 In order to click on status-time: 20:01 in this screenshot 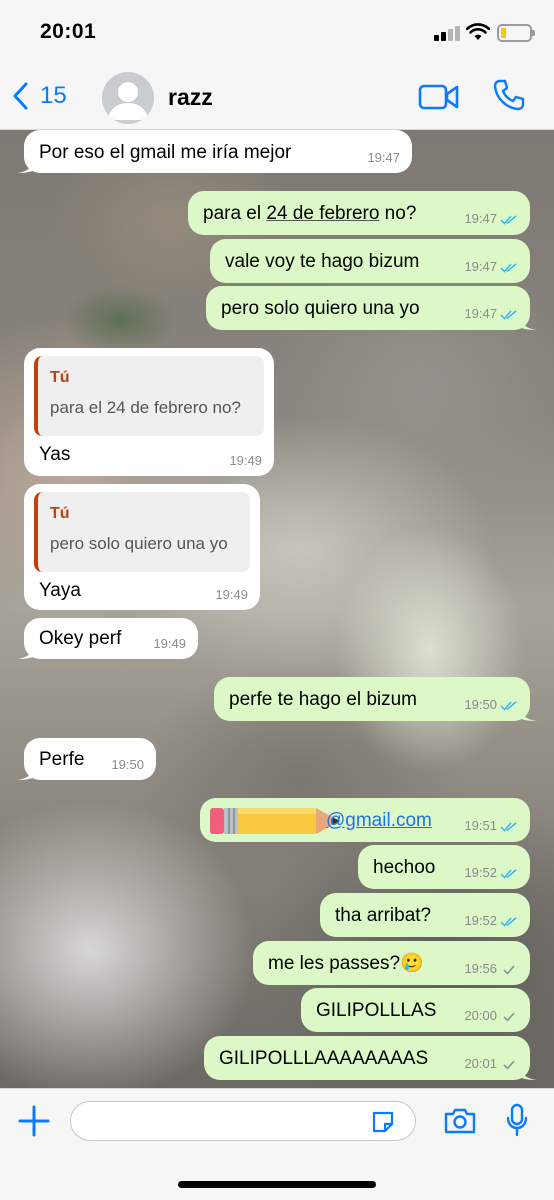, I will do `click(68, 31)`.